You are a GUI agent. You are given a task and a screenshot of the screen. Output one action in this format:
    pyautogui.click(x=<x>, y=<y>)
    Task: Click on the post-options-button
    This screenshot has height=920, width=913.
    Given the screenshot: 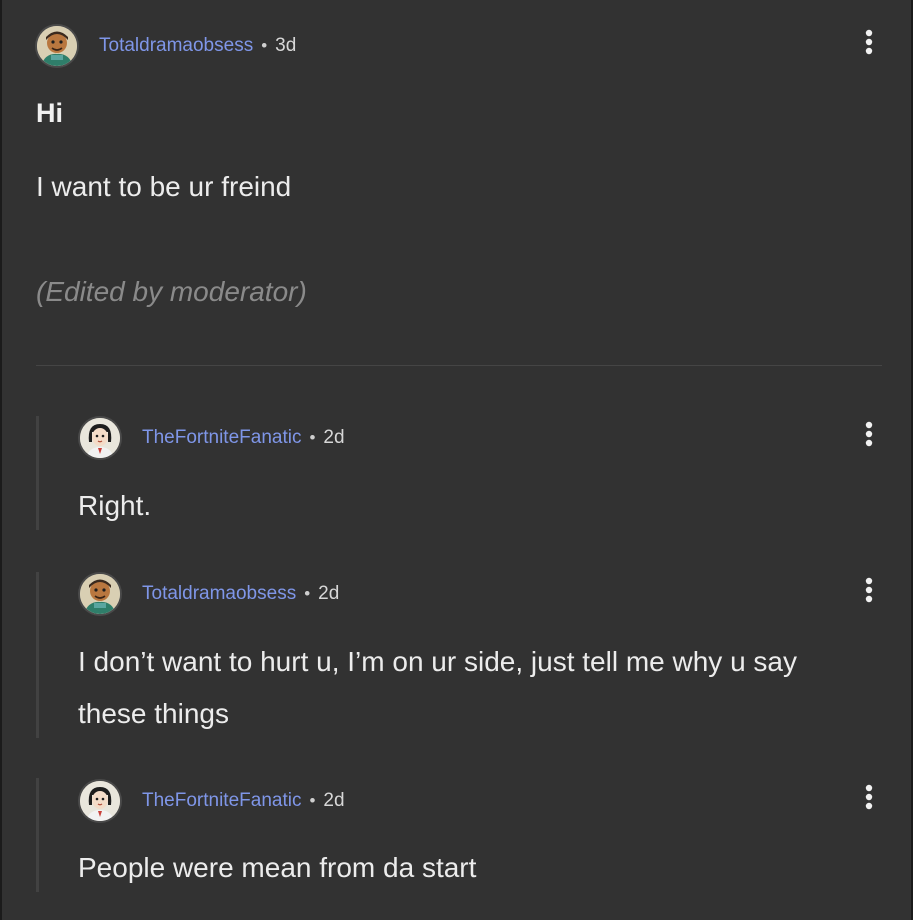 What is the action you would take?
    pyautogui.click(x=869, y=42)
    